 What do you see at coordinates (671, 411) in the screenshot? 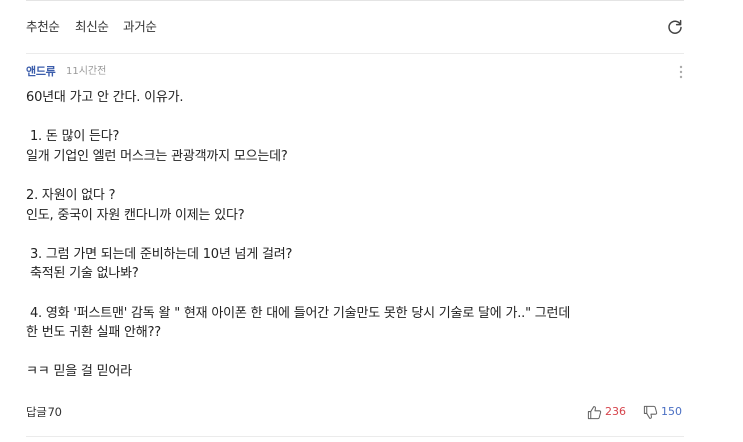
I see `dislike-count: 150` at bounding box center [671, 411].